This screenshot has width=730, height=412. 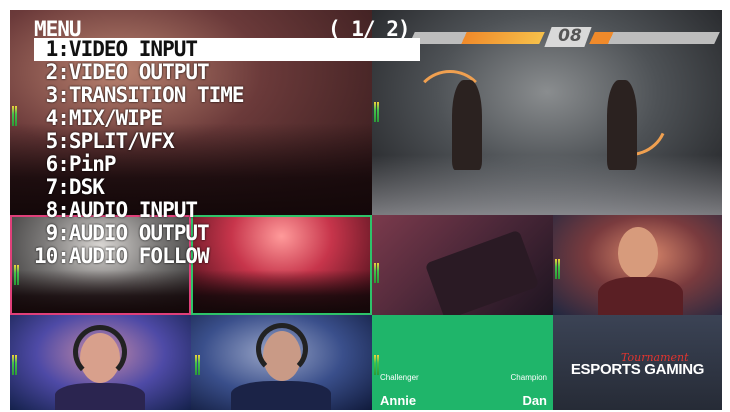 What do you see at coordinates (547, 185) in the screenshot?
I see `fog` at bounding box center [547, 185].